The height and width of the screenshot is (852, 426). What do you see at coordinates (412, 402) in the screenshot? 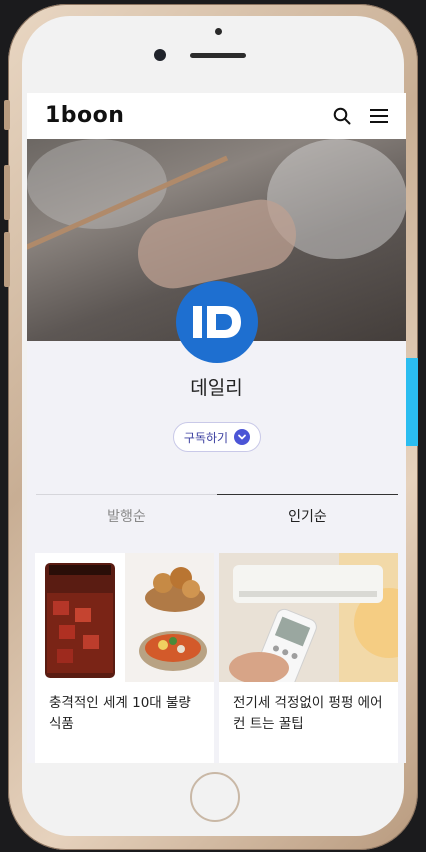
I see `side-floating-tab` at bounding box center [412, 402].